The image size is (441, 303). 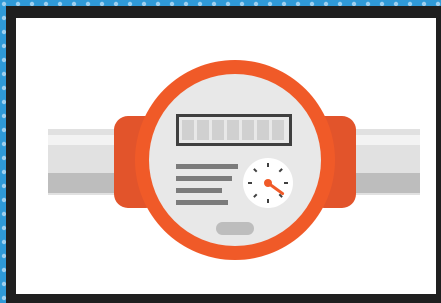 What do you see at coordinates (235, 228) in the screenshot?
I see `meter-button` at bounding box center [235, 228].